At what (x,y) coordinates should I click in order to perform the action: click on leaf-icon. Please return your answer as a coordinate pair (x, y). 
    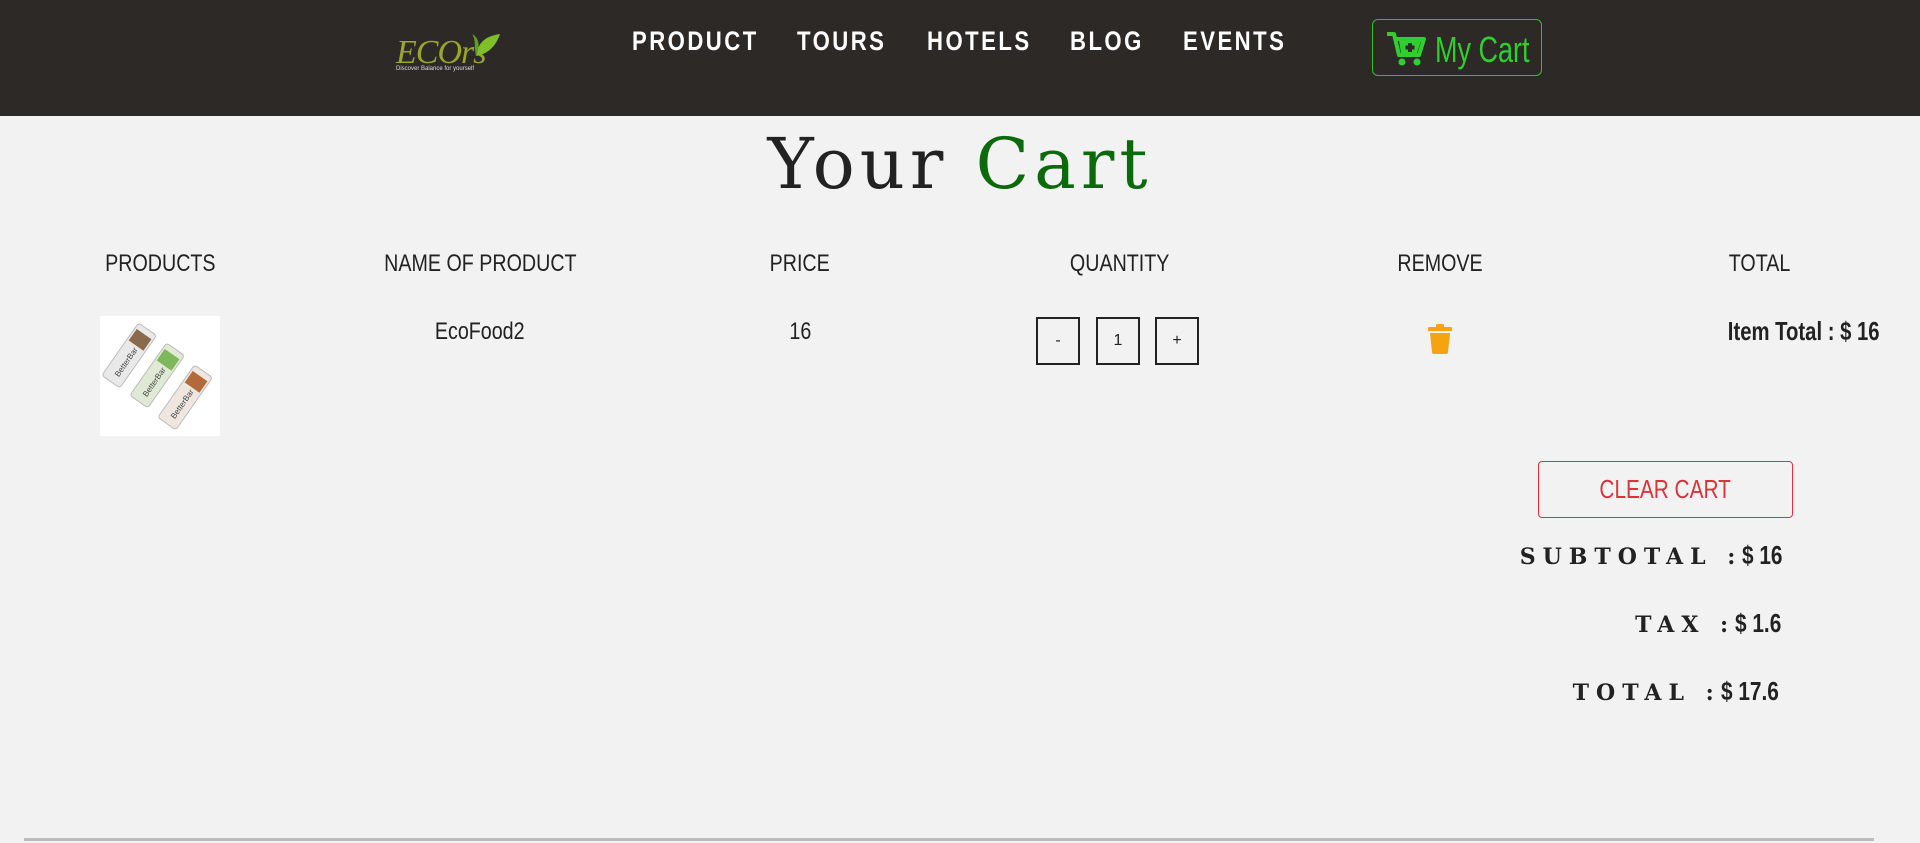
    Looking at the image, I should click on (486, 45).